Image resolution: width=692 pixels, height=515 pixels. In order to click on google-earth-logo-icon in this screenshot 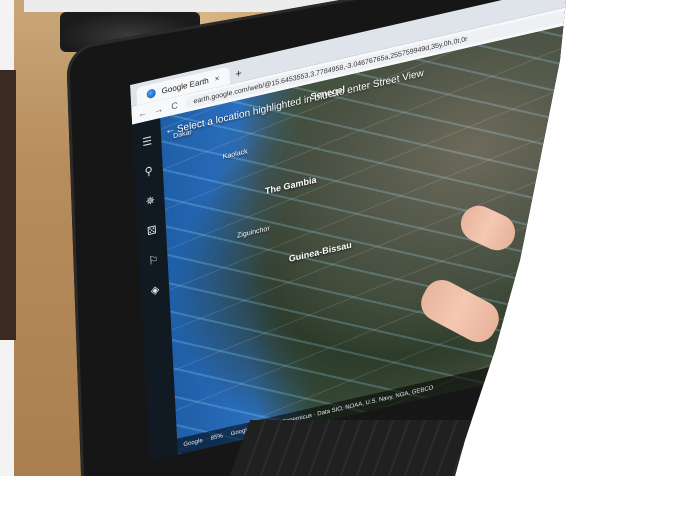, I will do `click(151, 93)`.